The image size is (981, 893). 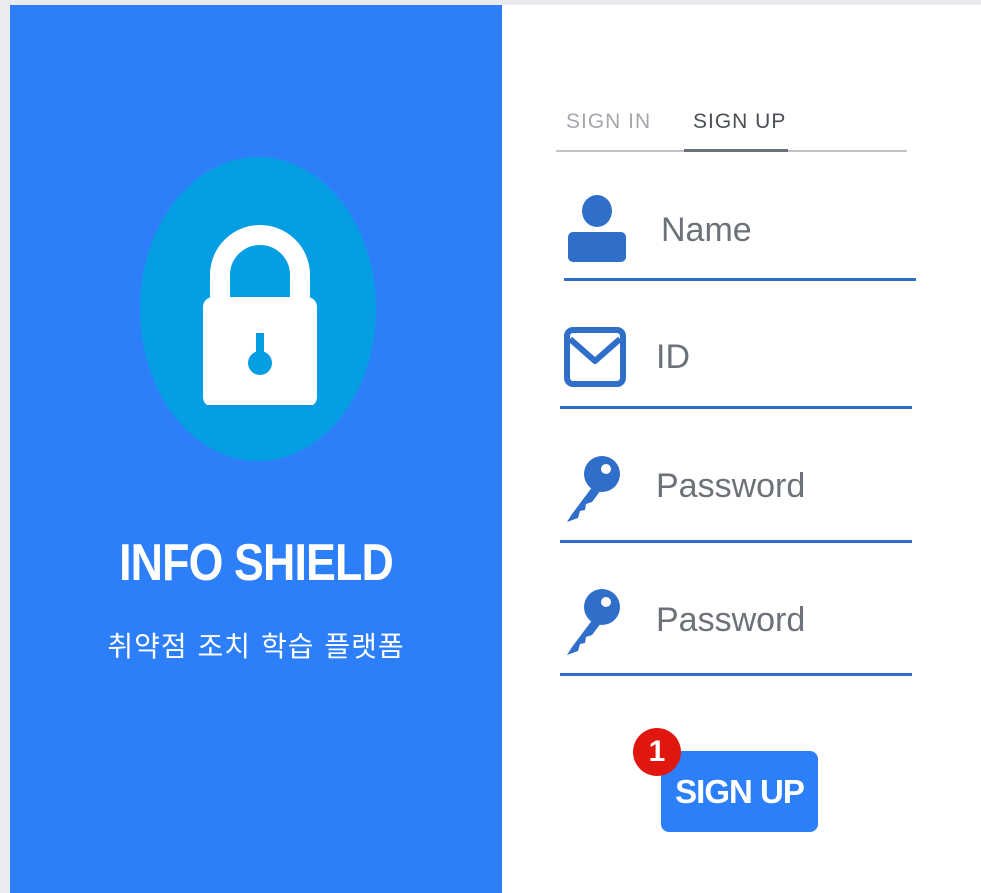 What do you see at coordinates (739, 791) in the screenshot?
I see `sign-up-button: SIGN UP` at bounding box center [739, 791].